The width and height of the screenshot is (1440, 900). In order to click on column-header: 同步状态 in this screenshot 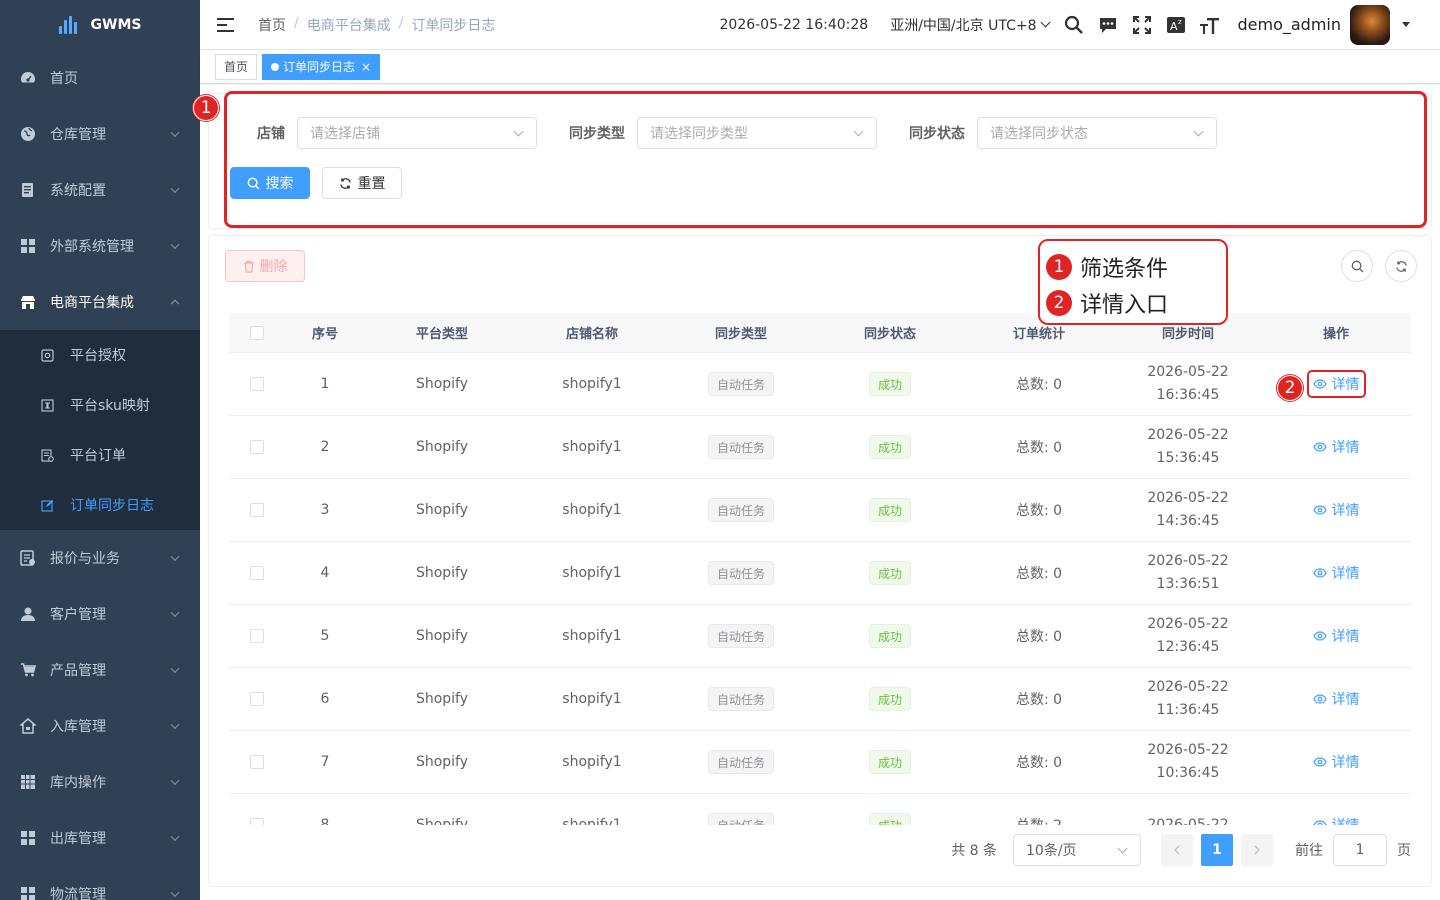, I will do `click(889, 334)`.